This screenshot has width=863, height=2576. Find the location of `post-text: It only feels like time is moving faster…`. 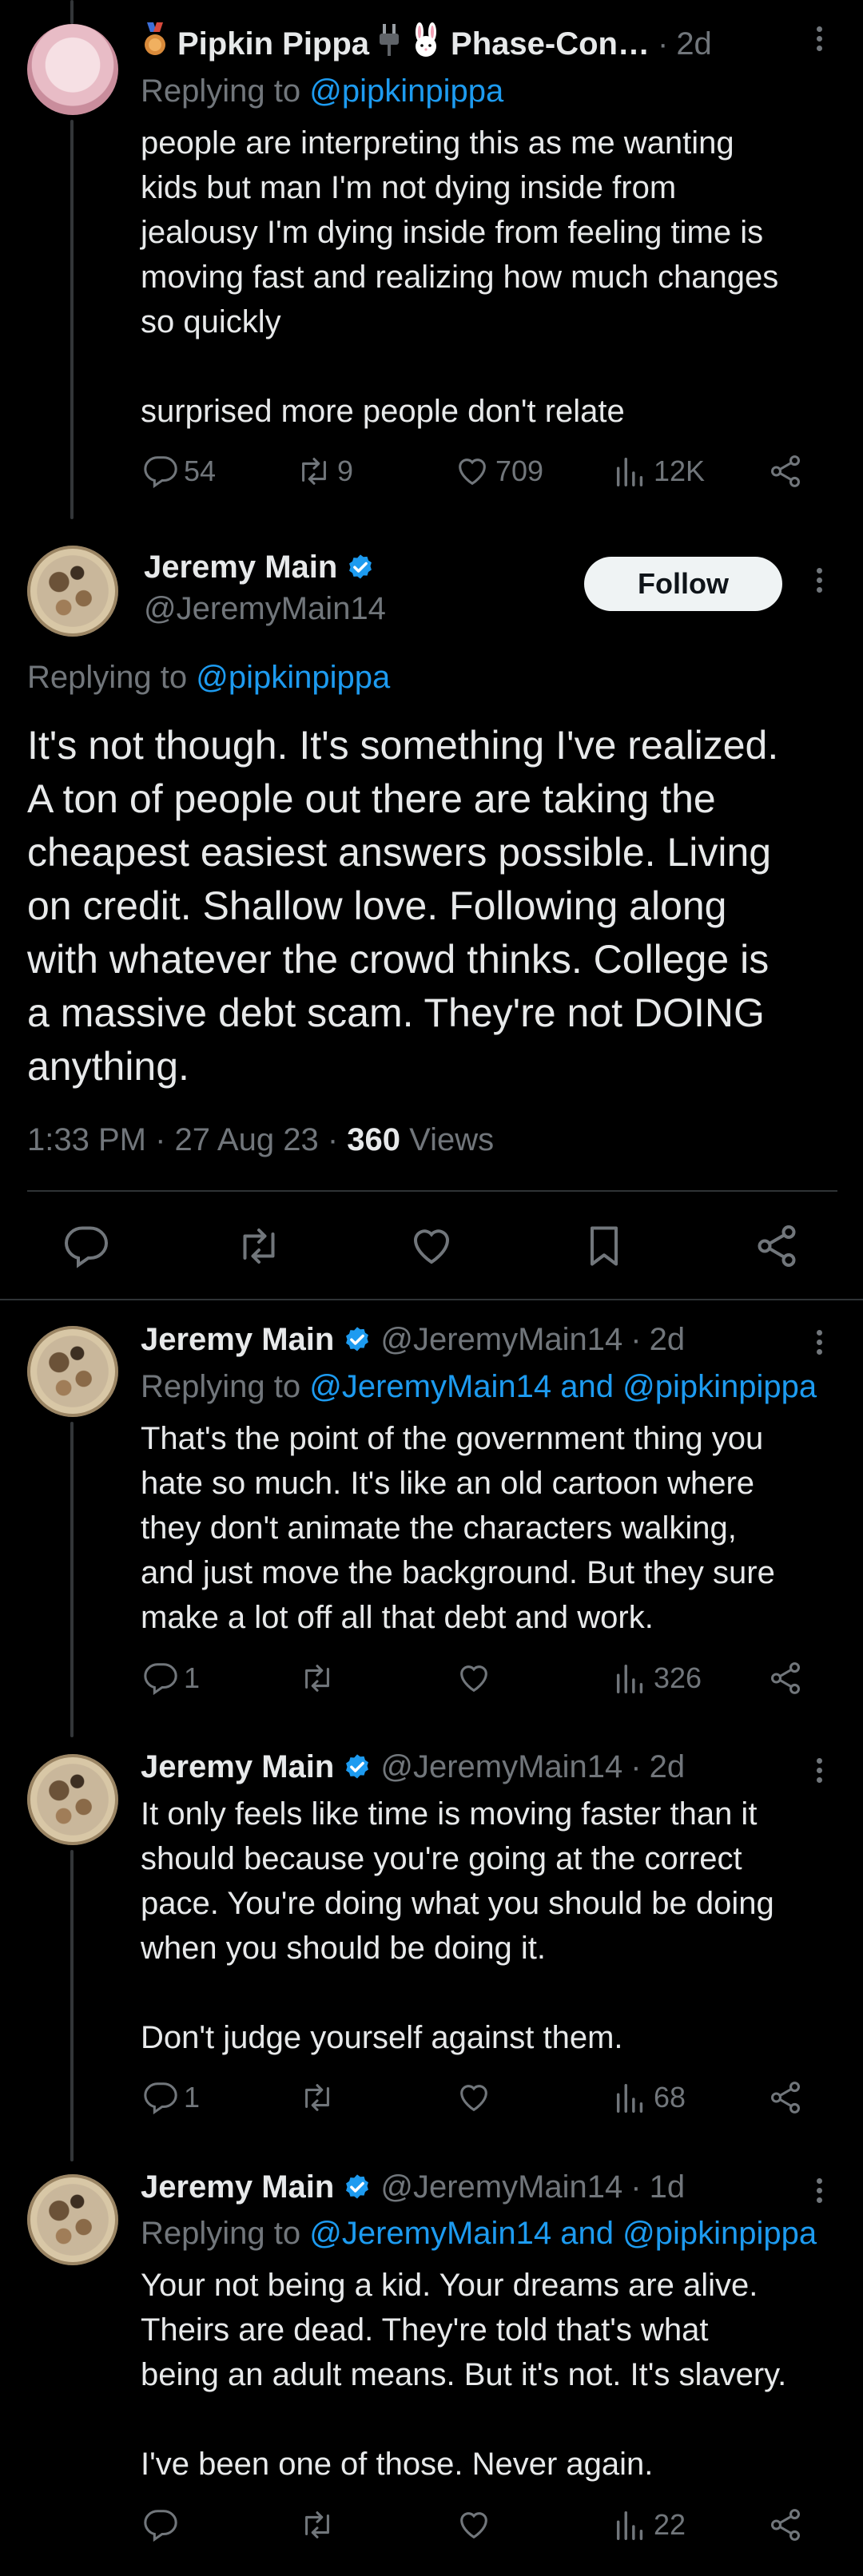

post-text: It only feels like time is moving faster… is located at coordinates (457, 1925).